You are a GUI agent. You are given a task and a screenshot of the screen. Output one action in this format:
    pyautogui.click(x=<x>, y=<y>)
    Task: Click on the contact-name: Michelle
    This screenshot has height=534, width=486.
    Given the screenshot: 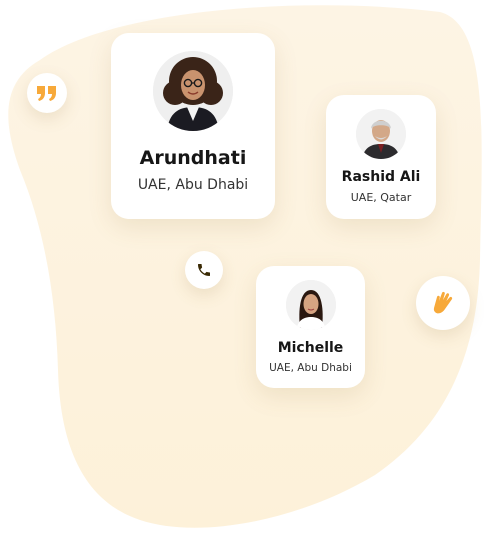 What is the action you would take?
    pyautogui.click(x=310, y=348)
    